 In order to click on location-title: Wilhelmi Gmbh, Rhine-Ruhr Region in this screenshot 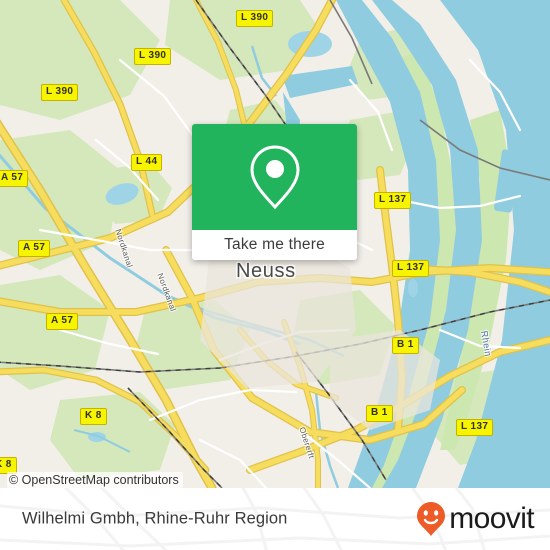, I will do `click(155, 518)`.